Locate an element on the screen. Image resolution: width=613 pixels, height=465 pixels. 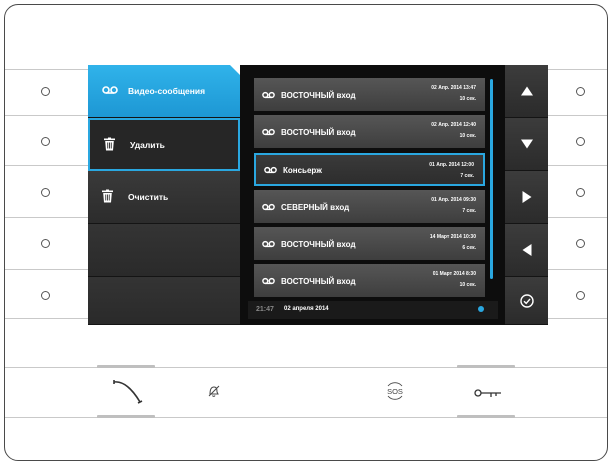
handset-icon is located at coordinates (128, 392).